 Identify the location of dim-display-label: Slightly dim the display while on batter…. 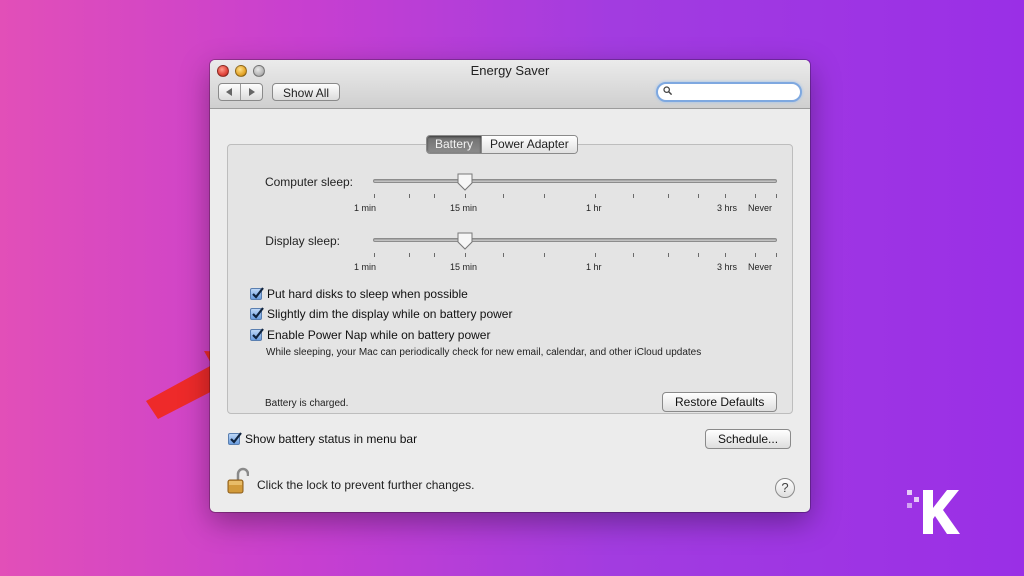
(390, 314).